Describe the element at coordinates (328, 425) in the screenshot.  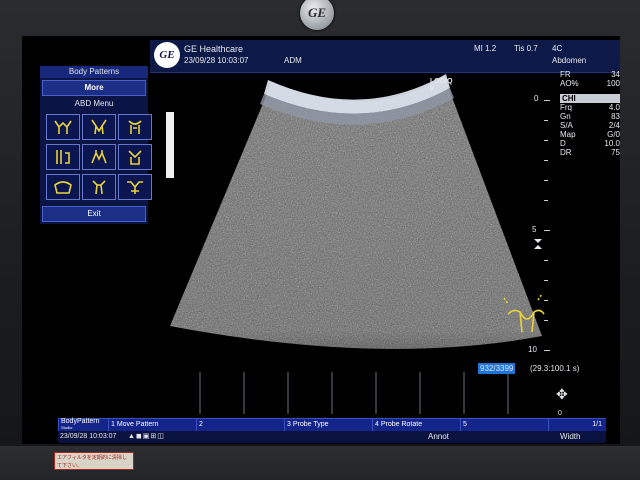
I see `softkey-probe-type: 3 Probe Type` at that location.